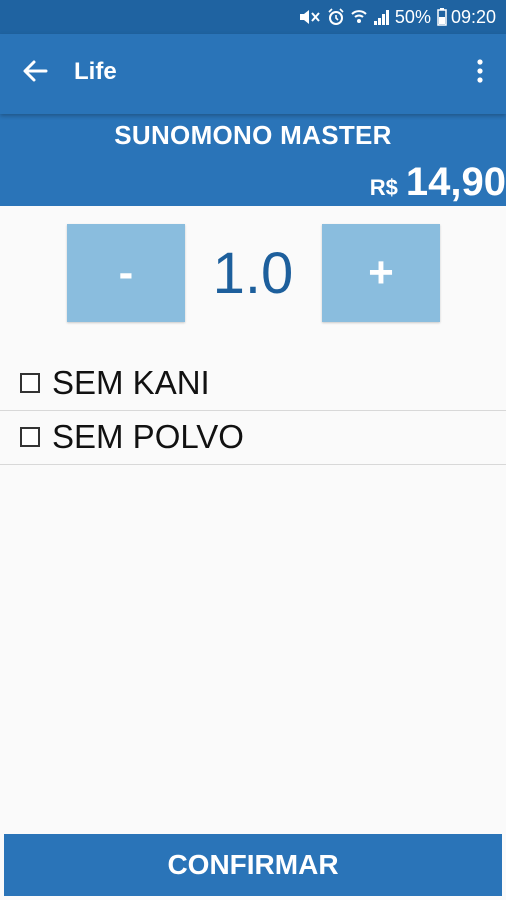 This screenshot has width=506, height=900. What do you see at coordinates (131, 382) in the screenshot?
I see `option-label: SEM KANI` at bounding box center [131, 382].